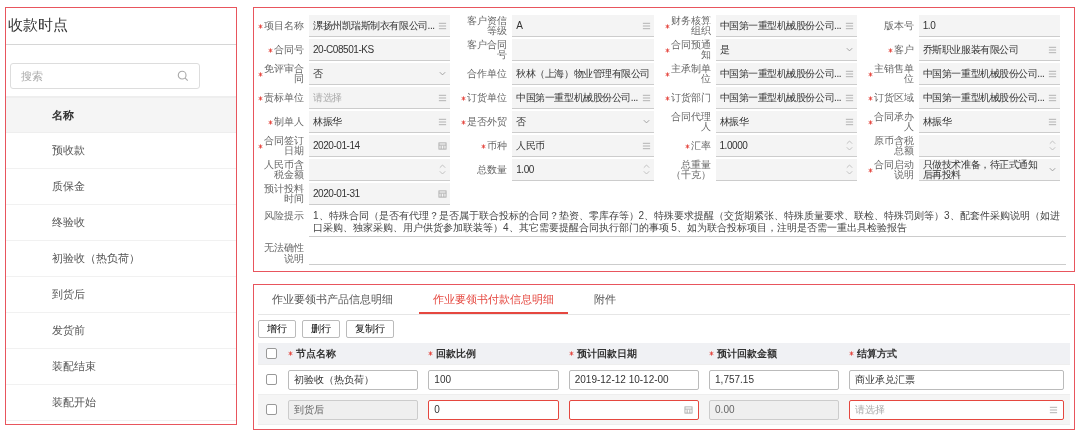  I want to click on toolbar-button: 删行, so click(321, 329).